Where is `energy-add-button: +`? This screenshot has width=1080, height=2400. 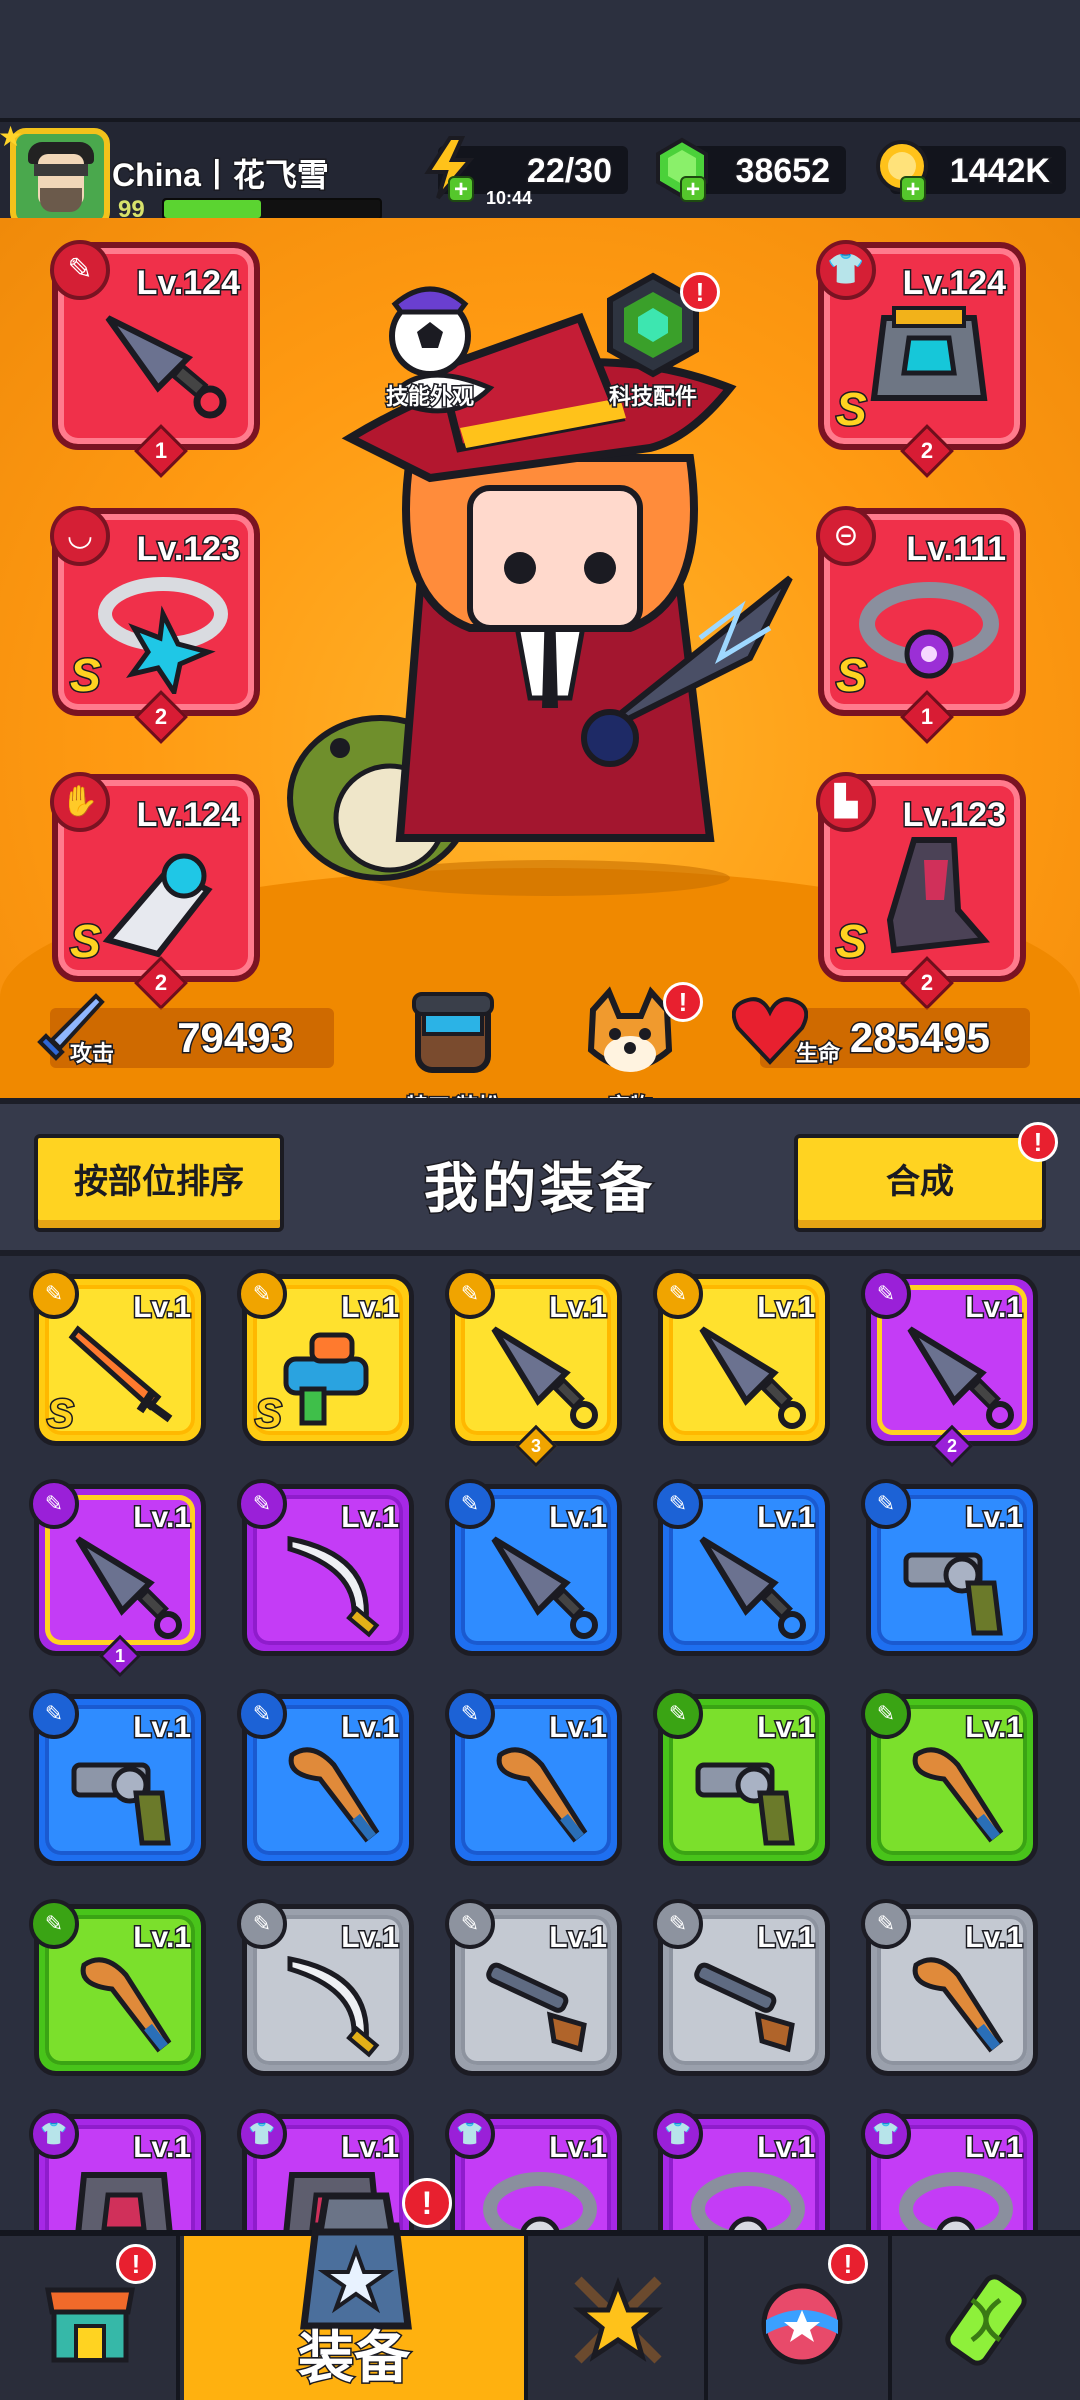 energy-add-button: + is located at coordinates (461, 189).